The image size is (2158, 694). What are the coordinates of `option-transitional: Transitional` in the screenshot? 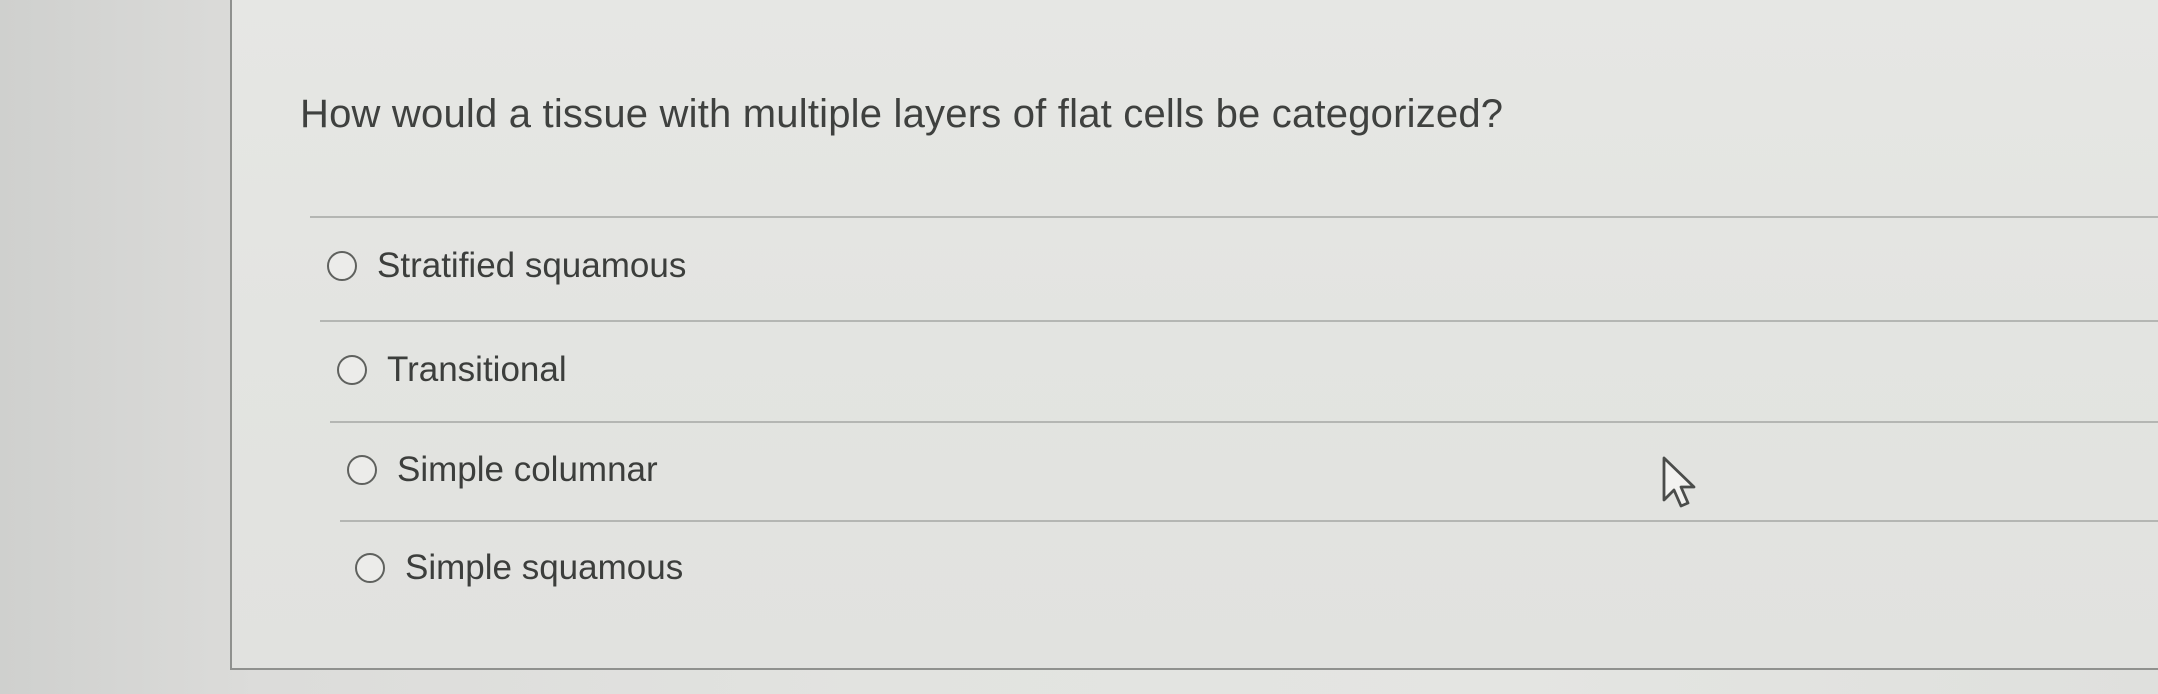 It's located at (452, 370).